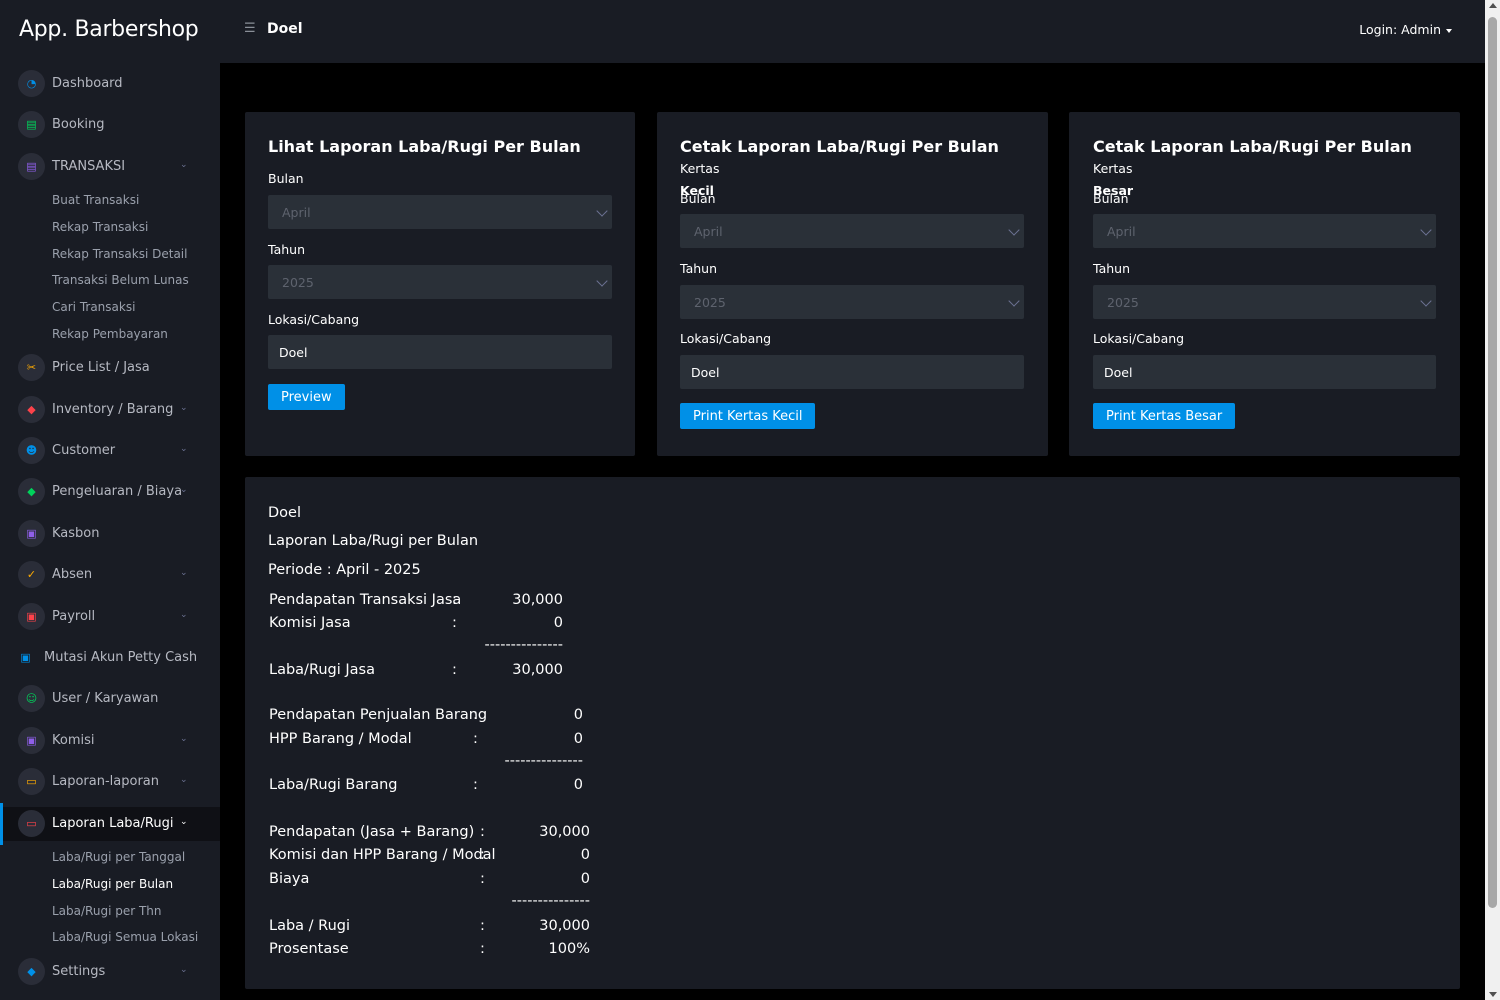 The image size is (1500, 1000). I want to click on scroll-down-icon, so click(1493, 994).